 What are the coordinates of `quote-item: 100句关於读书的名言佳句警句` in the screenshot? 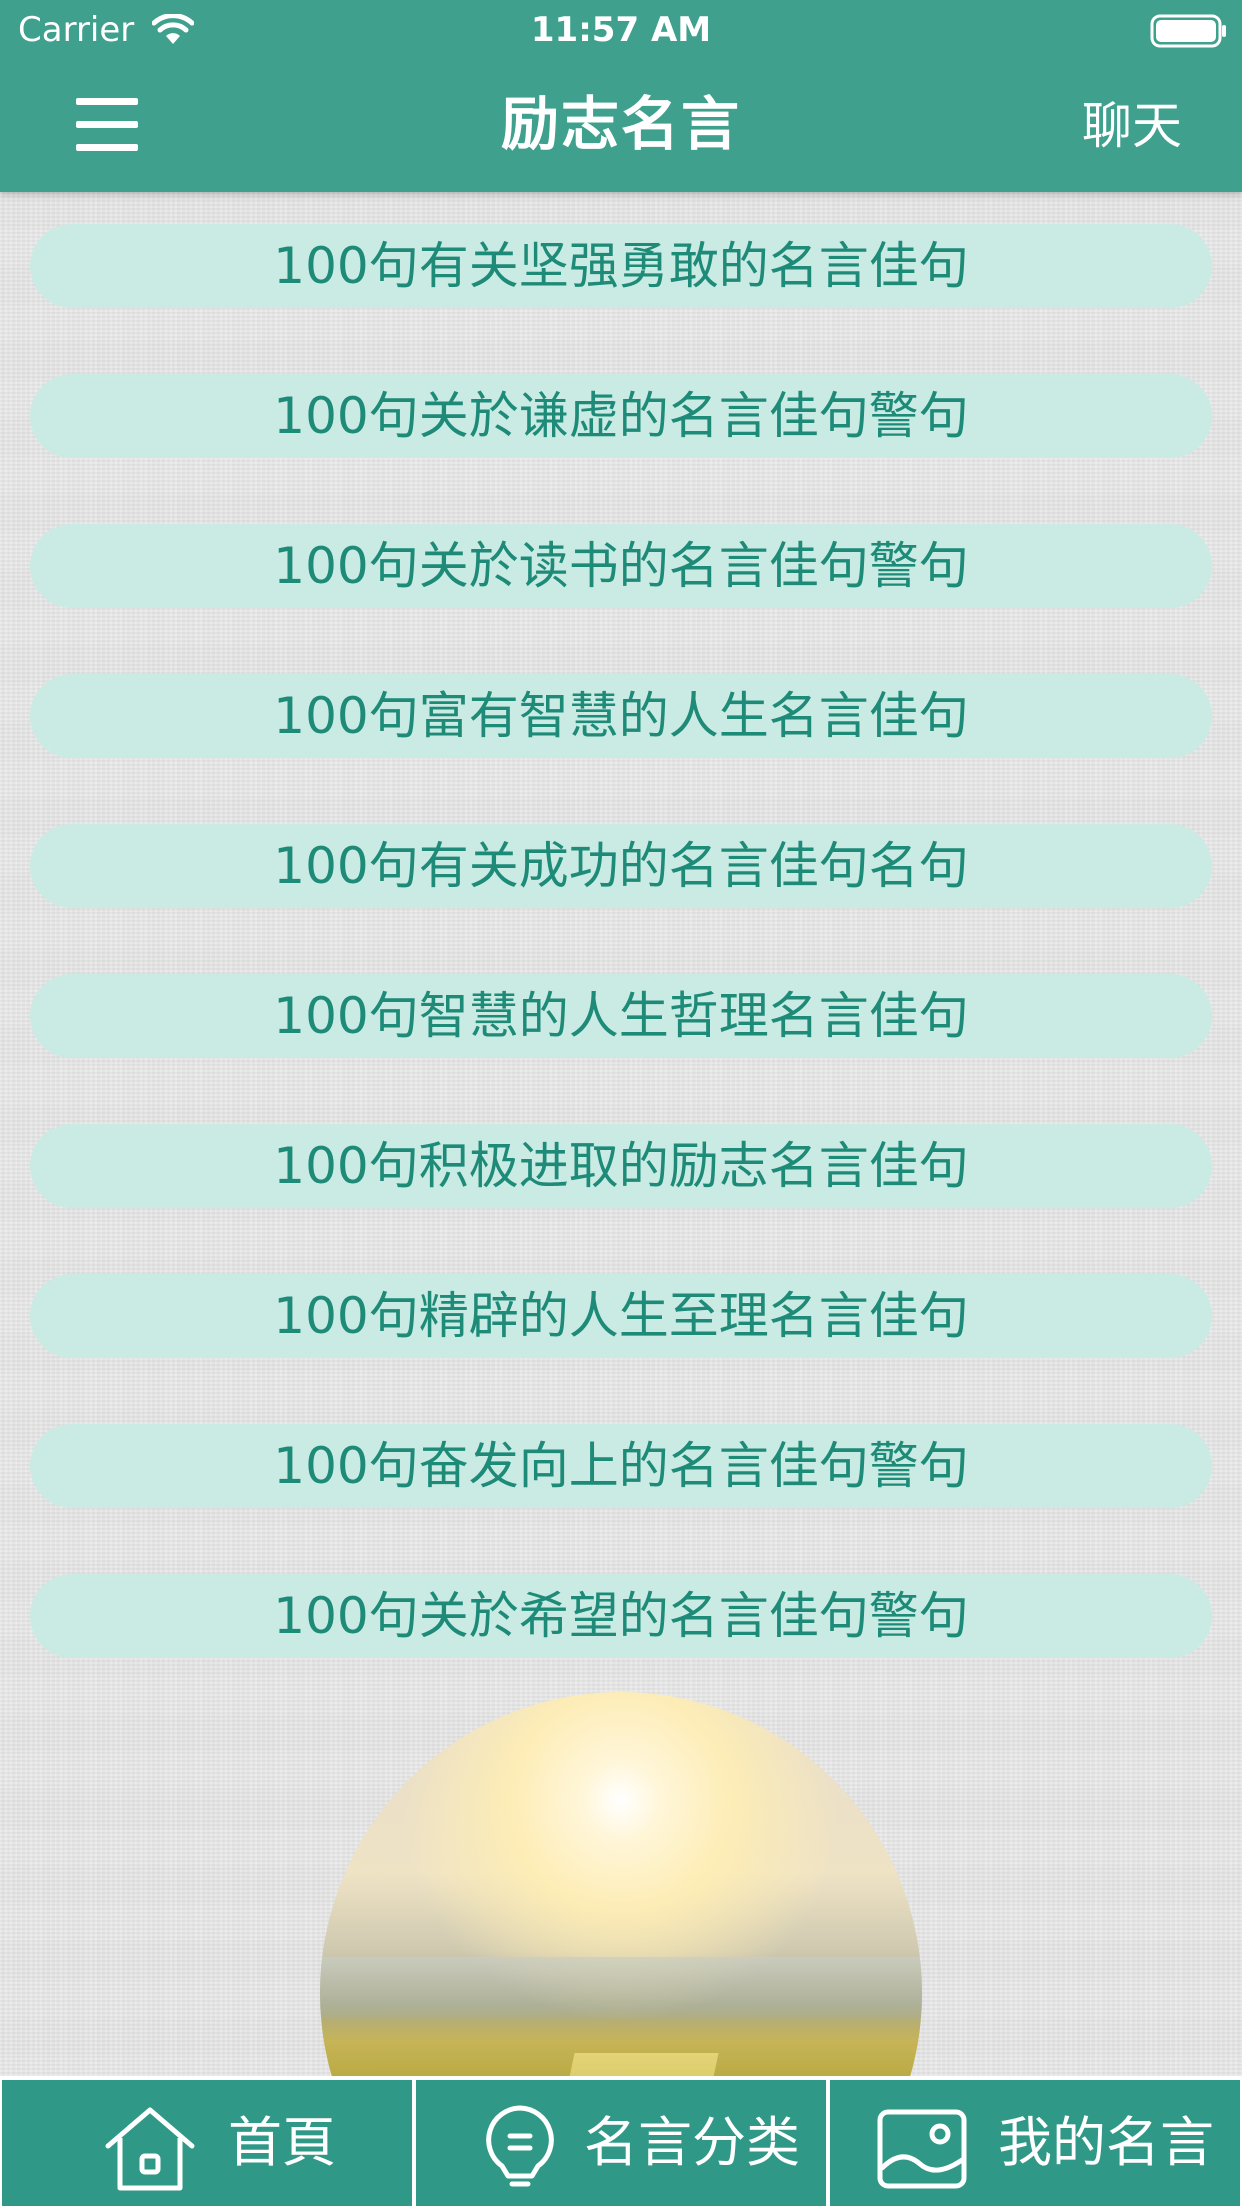 It's located at (621, 566).